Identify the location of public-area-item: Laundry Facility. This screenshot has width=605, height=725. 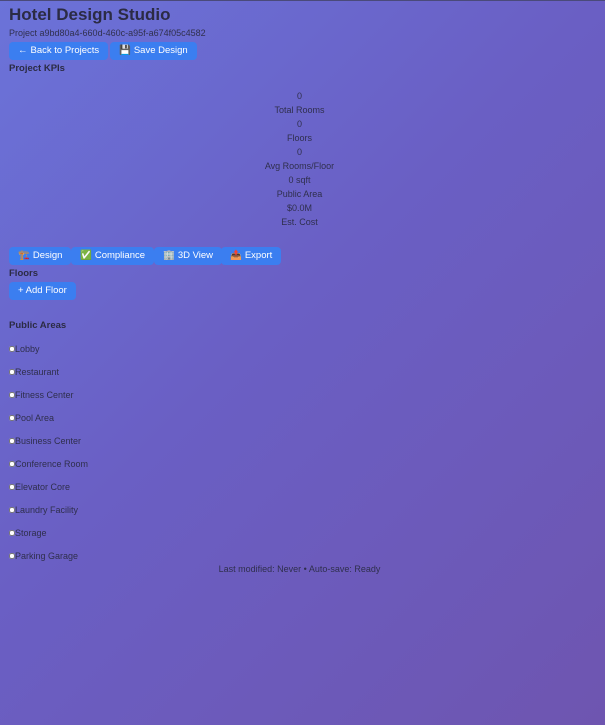
(48, 514).